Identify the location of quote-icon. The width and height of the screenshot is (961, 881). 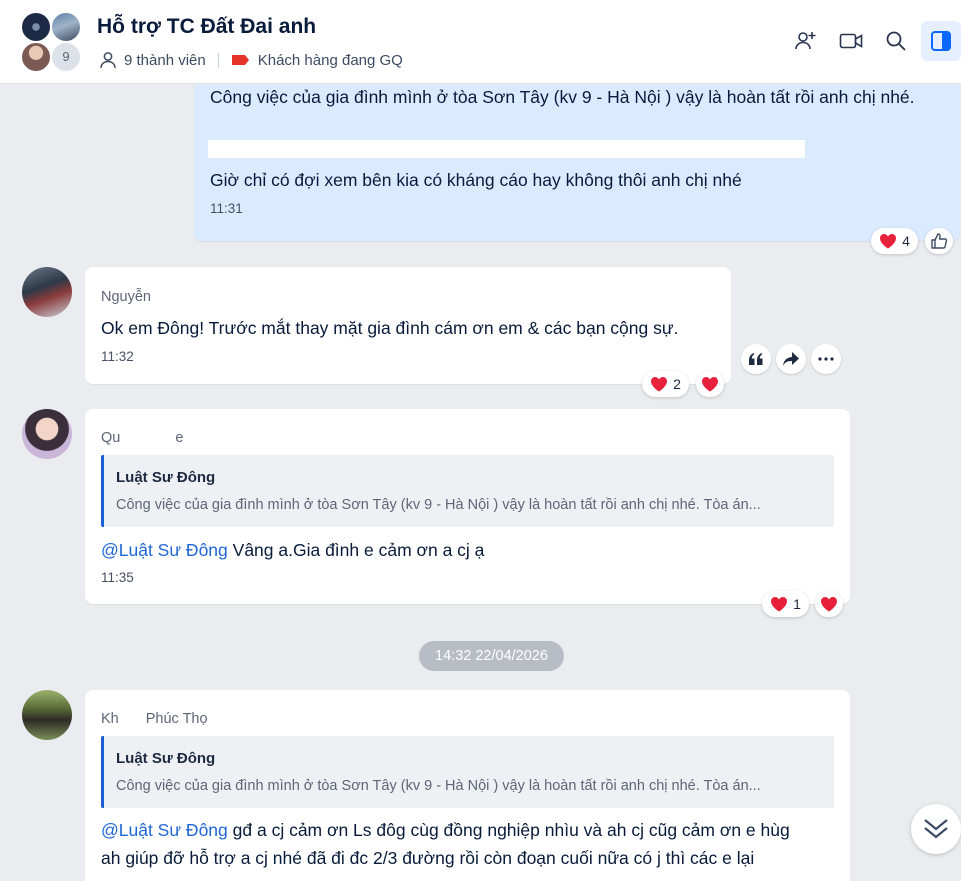
(756, 359).